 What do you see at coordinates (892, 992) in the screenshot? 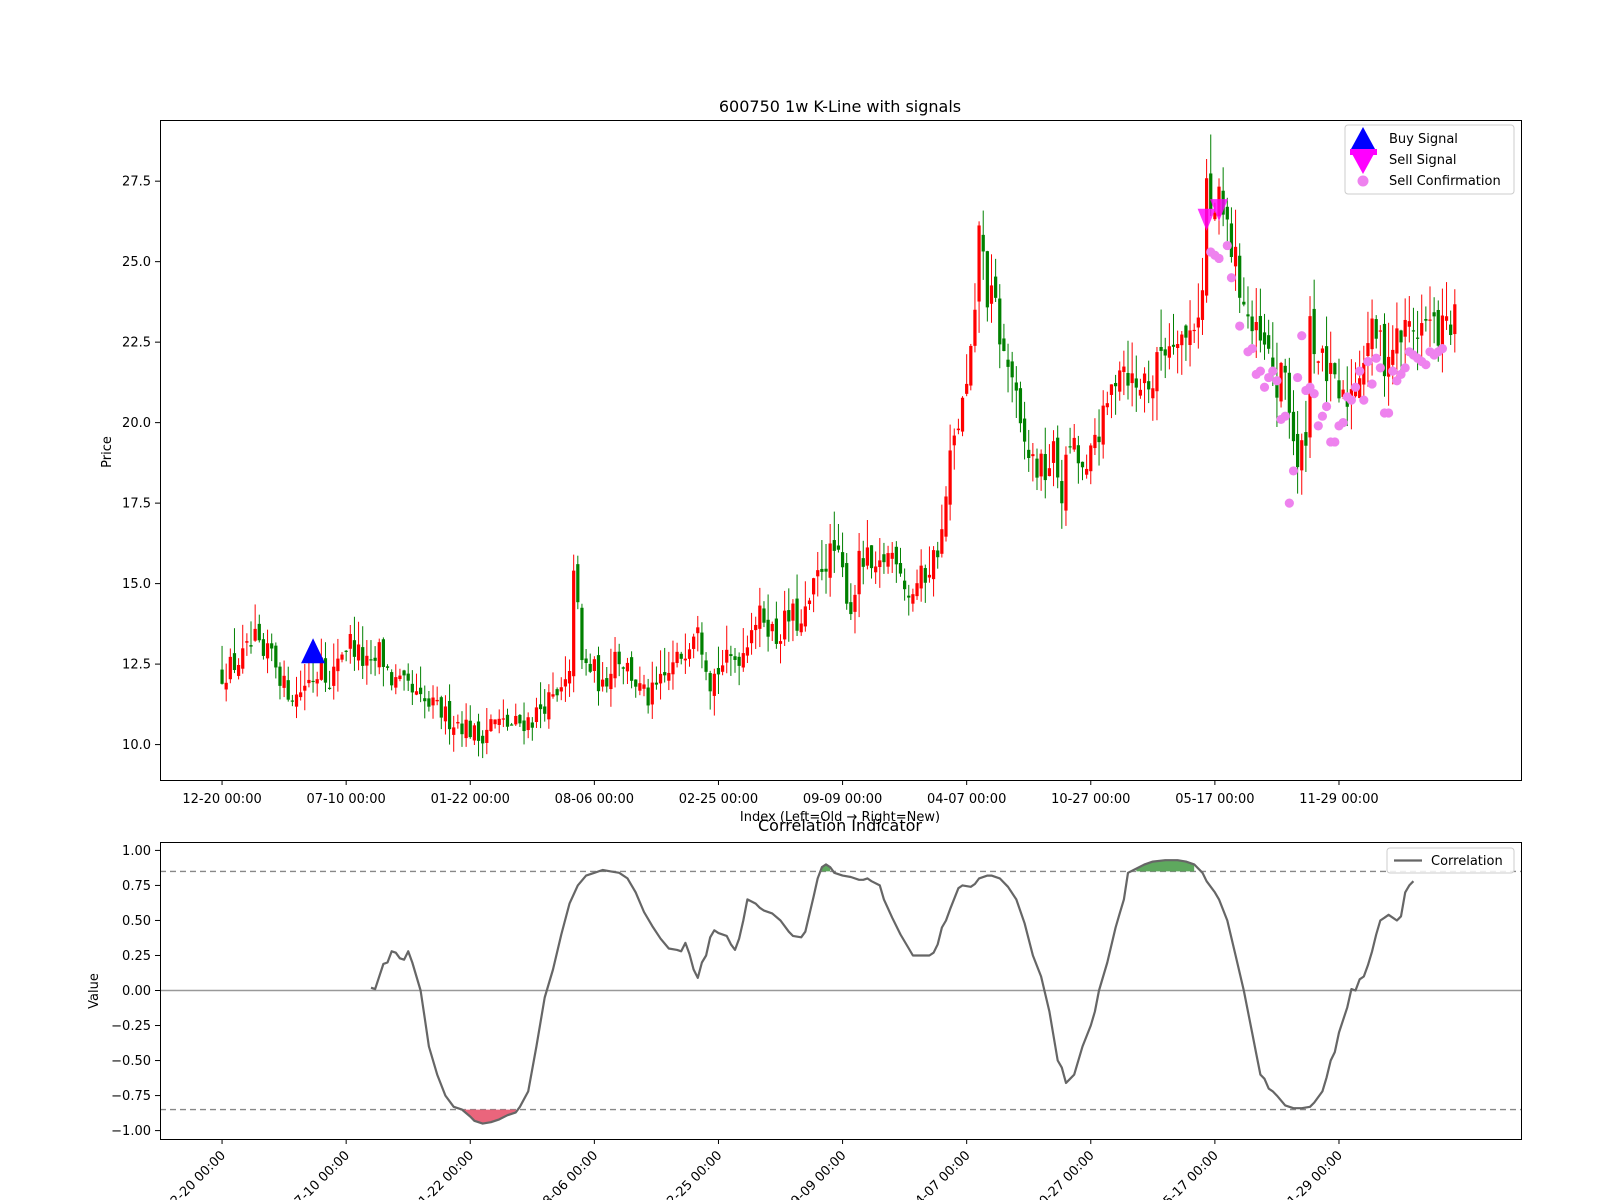
I see `correlation-line` at bounding box center [892, 992].